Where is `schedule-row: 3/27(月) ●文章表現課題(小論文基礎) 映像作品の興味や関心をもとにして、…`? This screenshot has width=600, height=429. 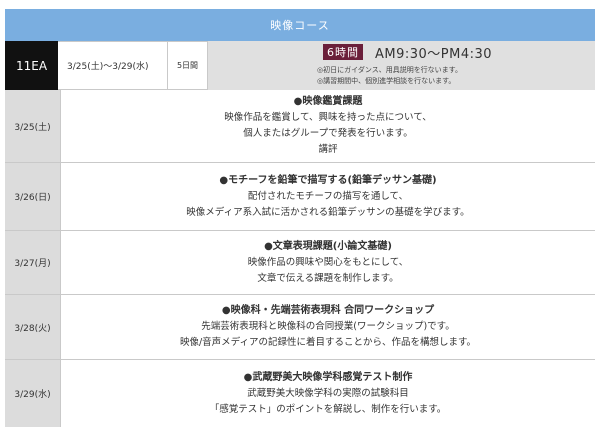 schedule-row: 3/27(月) ●文章表現課題(小論文基礎) 映像作品の興味や関心をもとにして、… is located at coordinates (300, 263).